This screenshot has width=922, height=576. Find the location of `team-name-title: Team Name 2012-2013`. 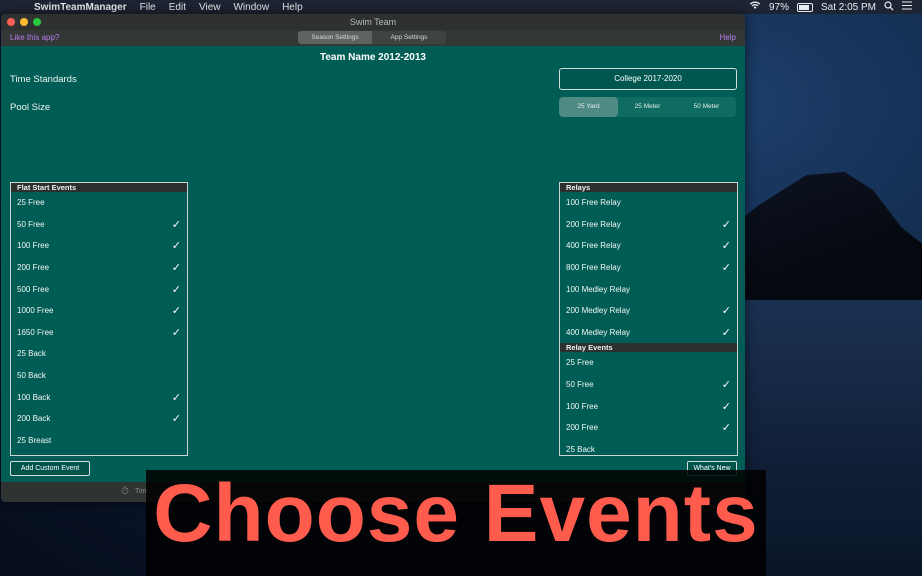

team-name-title: Team Name 2012-2013 is located at coordinates (373, 57).